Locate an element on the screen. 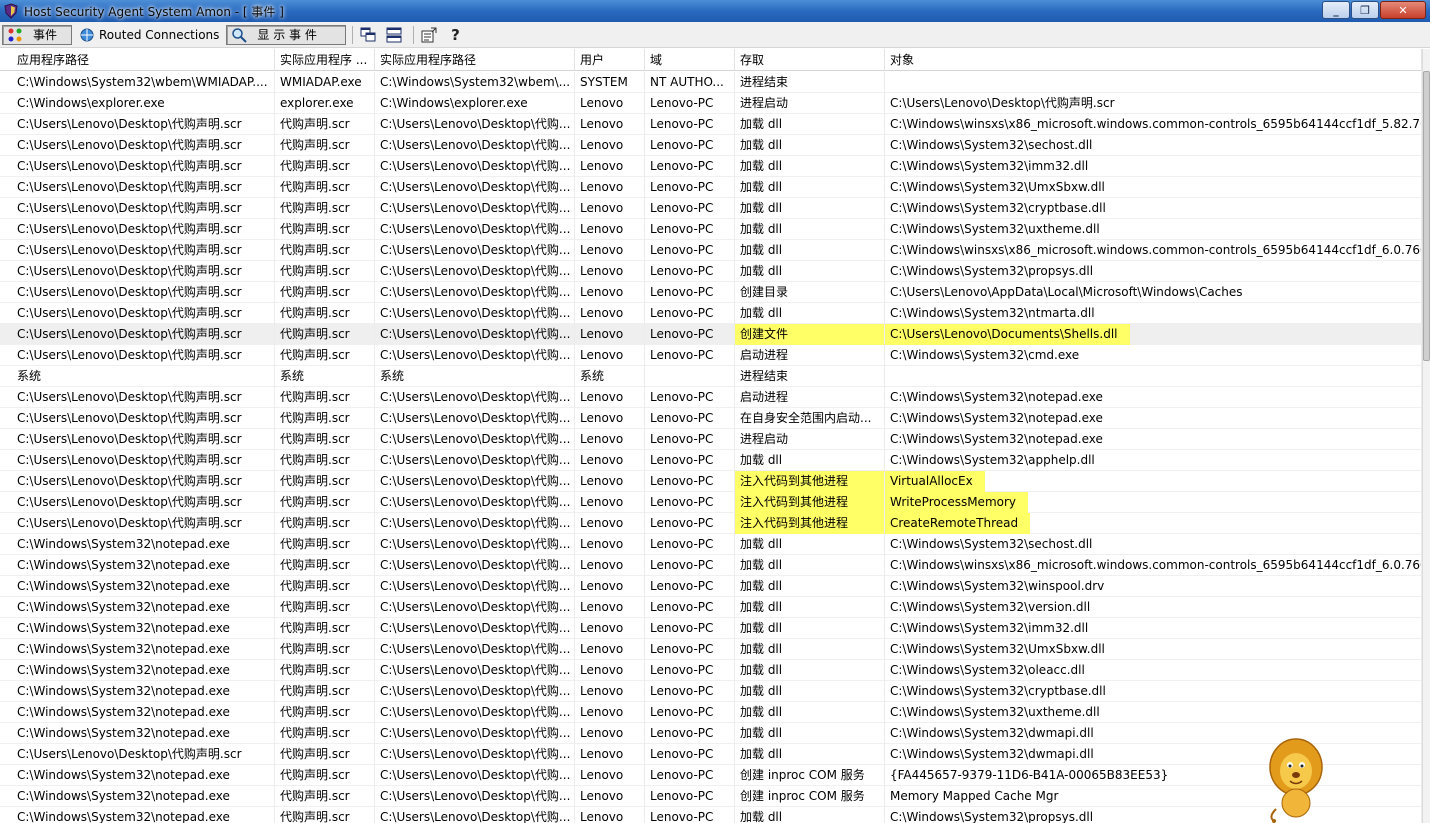 This screenshot has height=823, width=1430. actual-app-path-cell: 系统 is located at coordinates (475, 376).